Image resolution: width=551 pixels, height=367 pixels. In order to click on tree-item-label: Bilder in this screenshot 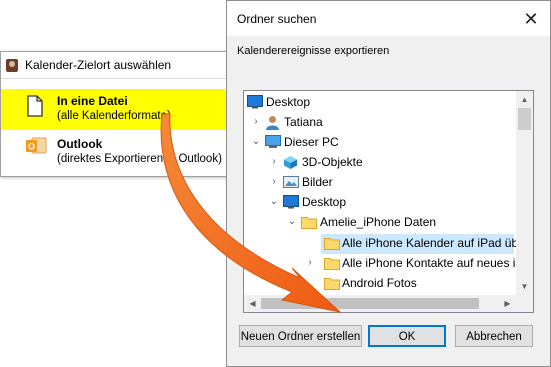, I will do `click(317, 182)`.